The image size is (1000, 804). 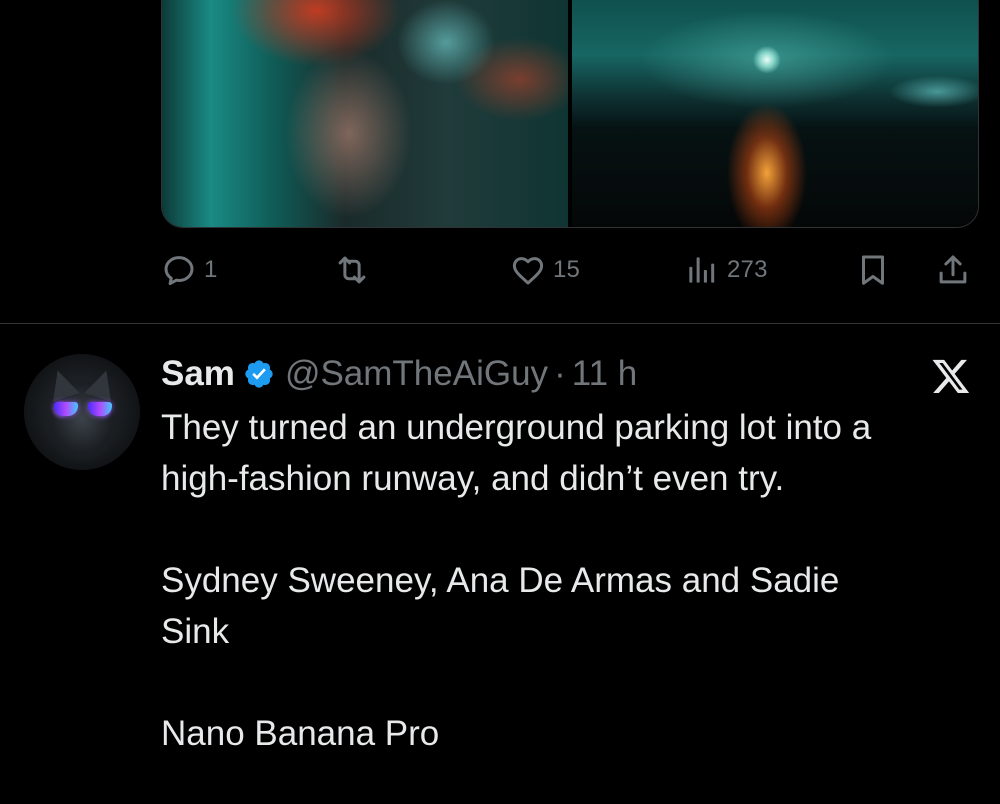 What do you see at coordinates (500, 323) in the screenshot?
I see `tweet-divider` at bounding box center [500, 323].